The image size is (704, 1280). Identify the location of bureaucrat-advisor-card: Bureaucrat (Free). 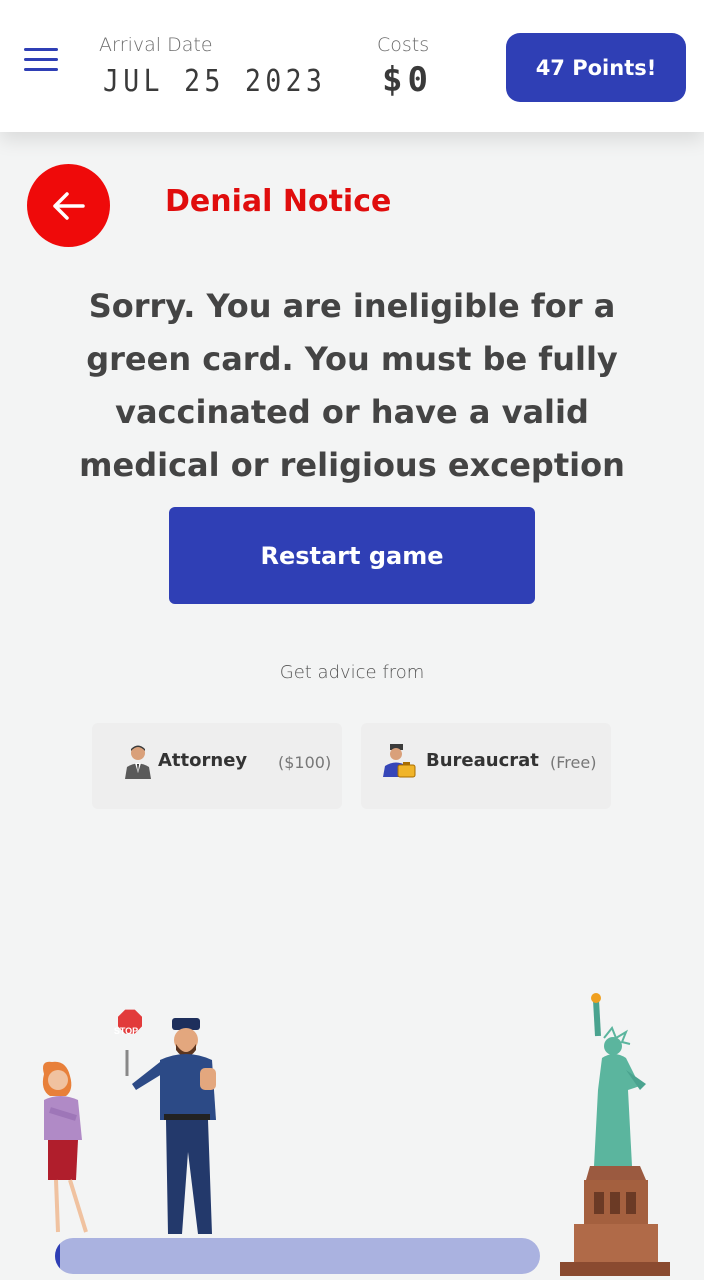
(486, 766).